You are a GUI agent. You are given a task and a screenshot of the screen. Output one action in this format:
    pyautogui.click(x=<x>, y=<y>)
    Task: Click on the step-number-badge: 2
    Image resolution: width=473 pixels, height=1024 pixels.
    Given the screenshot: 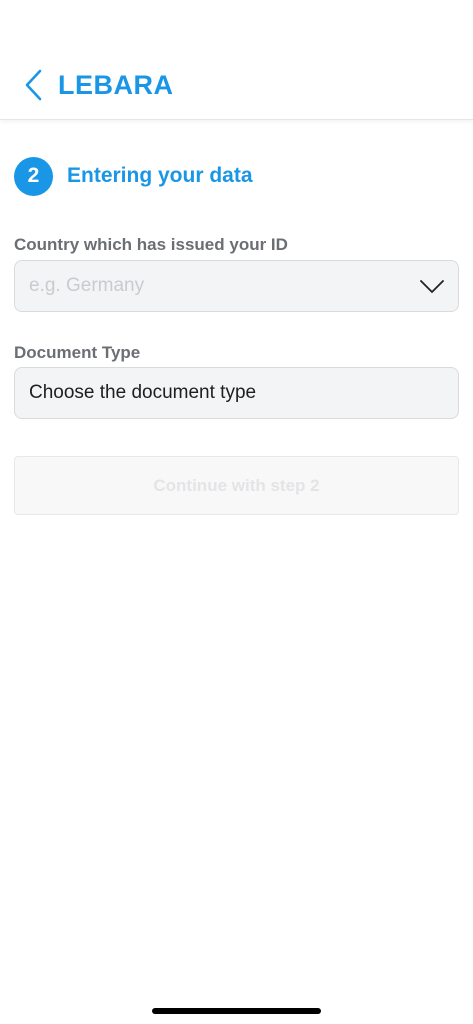 What is the action you would take?
    pyautogui.click(x=33, y=176)
    